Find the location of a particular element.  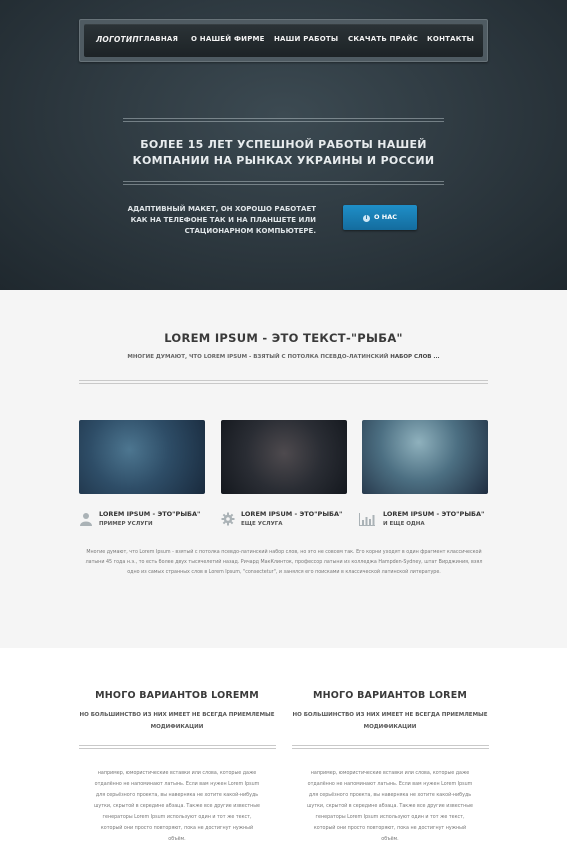

info-icon: i is located at coordinates (366, 218).